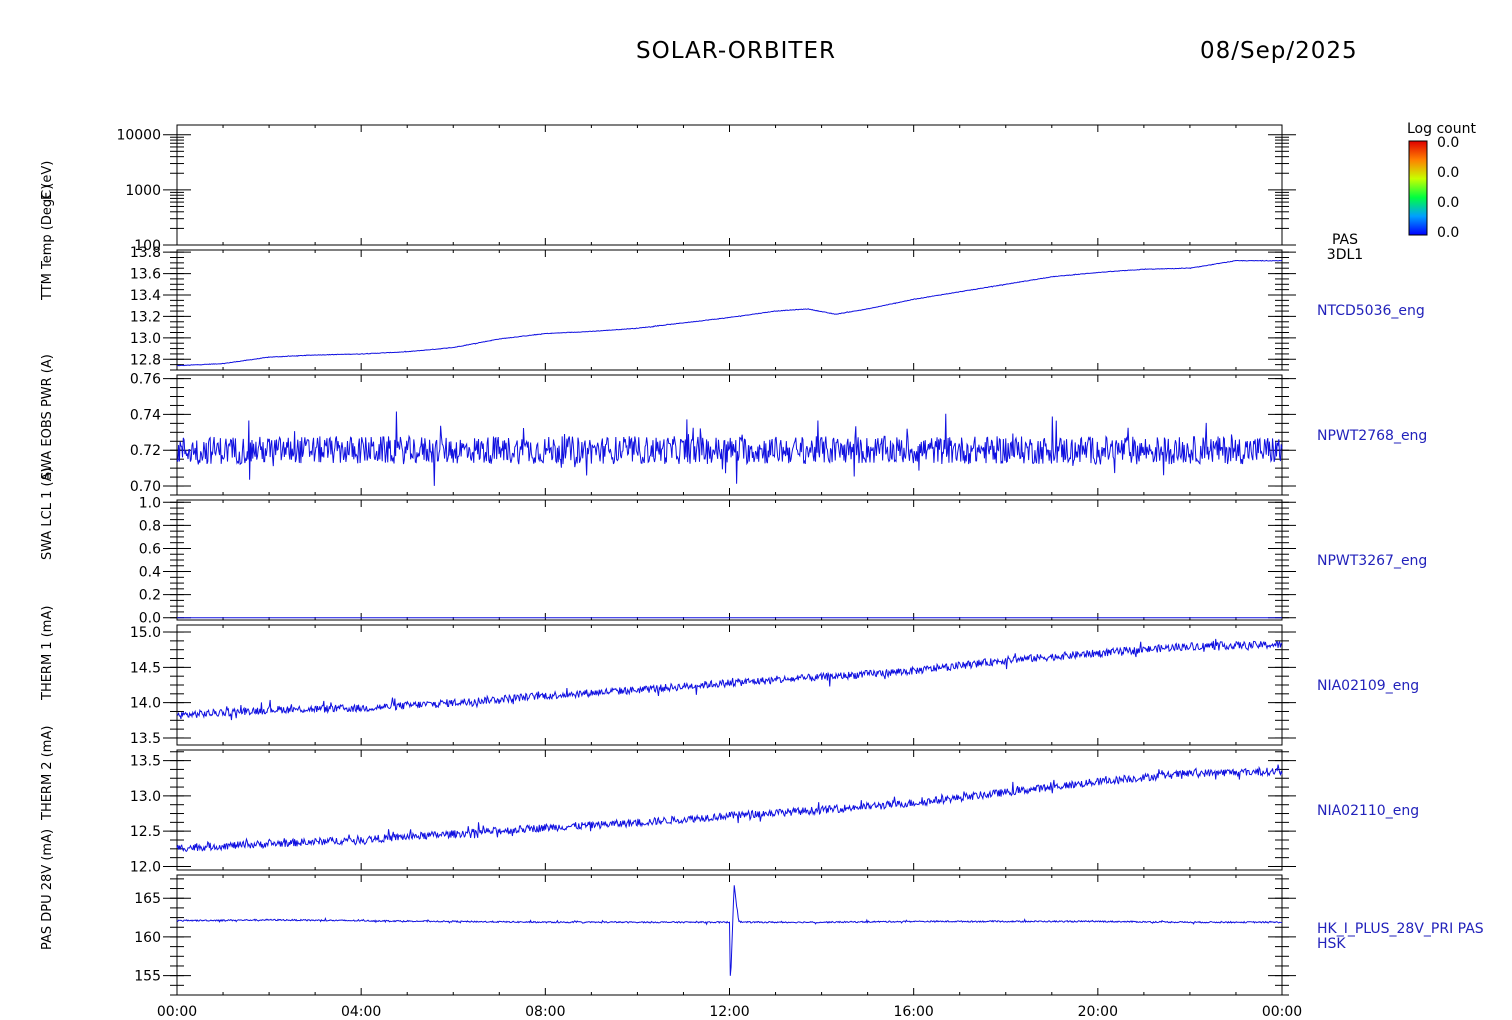 Image resolution: width=1512 pixels, height=1020 pixels. I want to click on y-tick-label: 165, so click(147, 899).